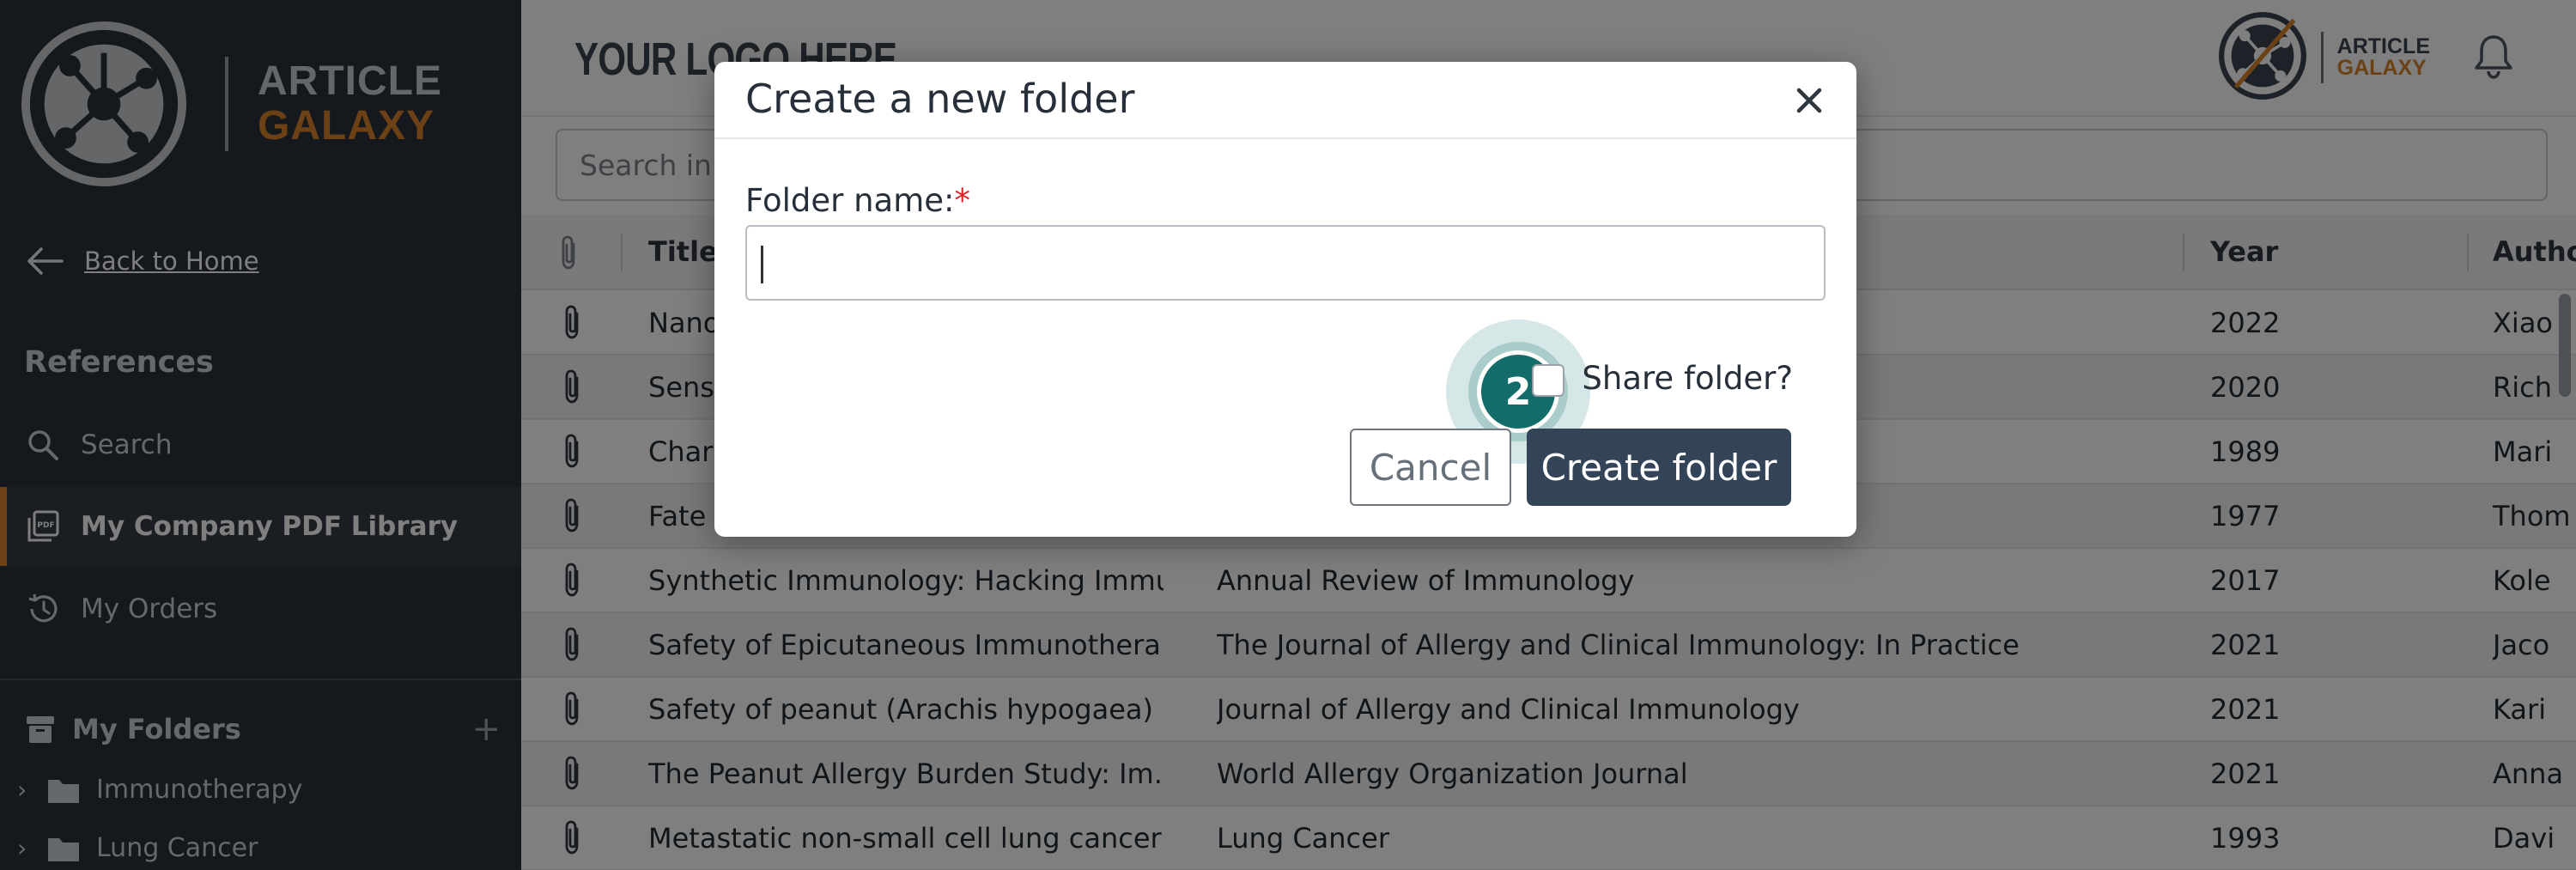  What do you see at coordinates (1659, 467) in the screenshot?
I see `create-folder-button: Create folder` at bounding box center [1659, 467].